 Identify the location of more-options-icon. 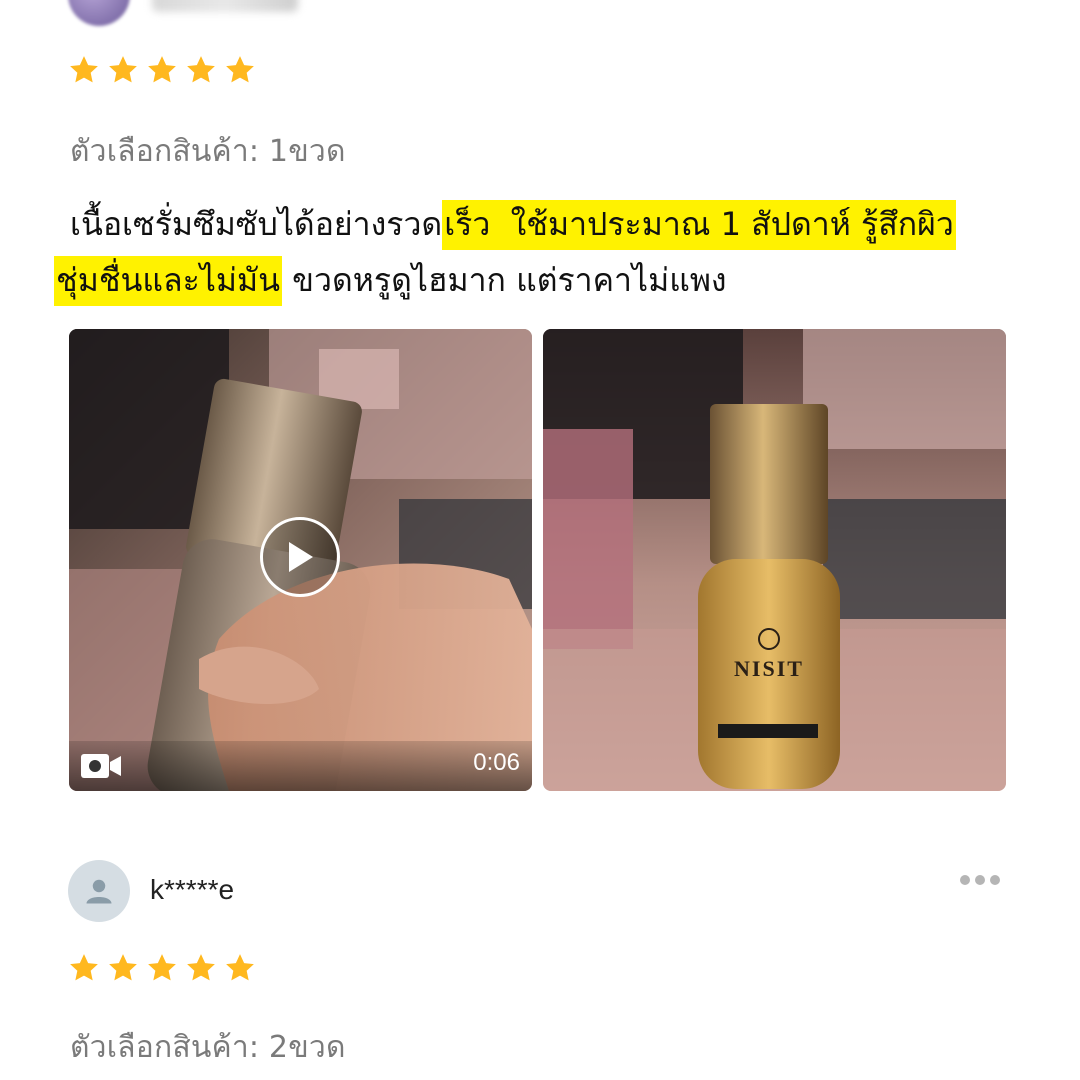
(983, 880).